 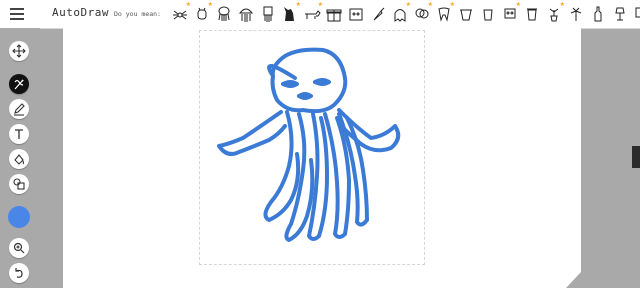 What do you see at coordinates (252, 133) in the screenshot?
I see `drawing-arm-left` at bounding box center [252, 133].